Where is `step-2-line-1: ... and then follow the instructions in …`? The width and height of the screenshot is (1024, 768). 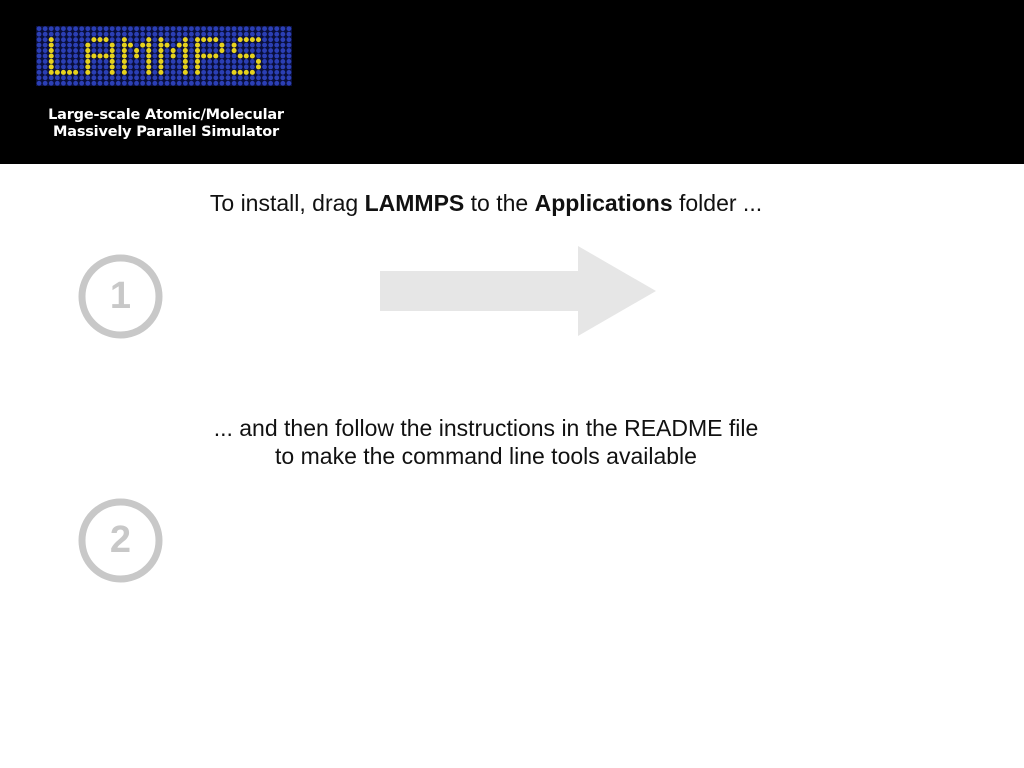
step-2-line-1: ... and then follow the instructions in … is located at coordinates (486, 428).